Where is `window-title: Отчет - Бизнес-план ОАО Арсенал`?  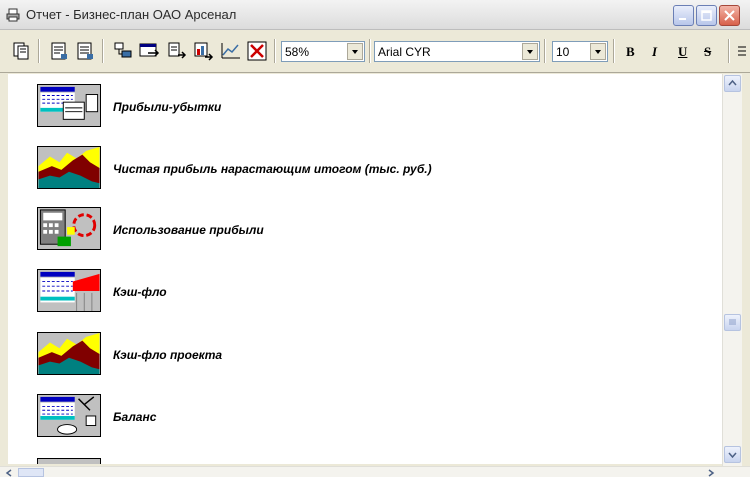 window-title: Отчет - Бизнес-план ОАО Арсенал is located at coordinates (131, 14).